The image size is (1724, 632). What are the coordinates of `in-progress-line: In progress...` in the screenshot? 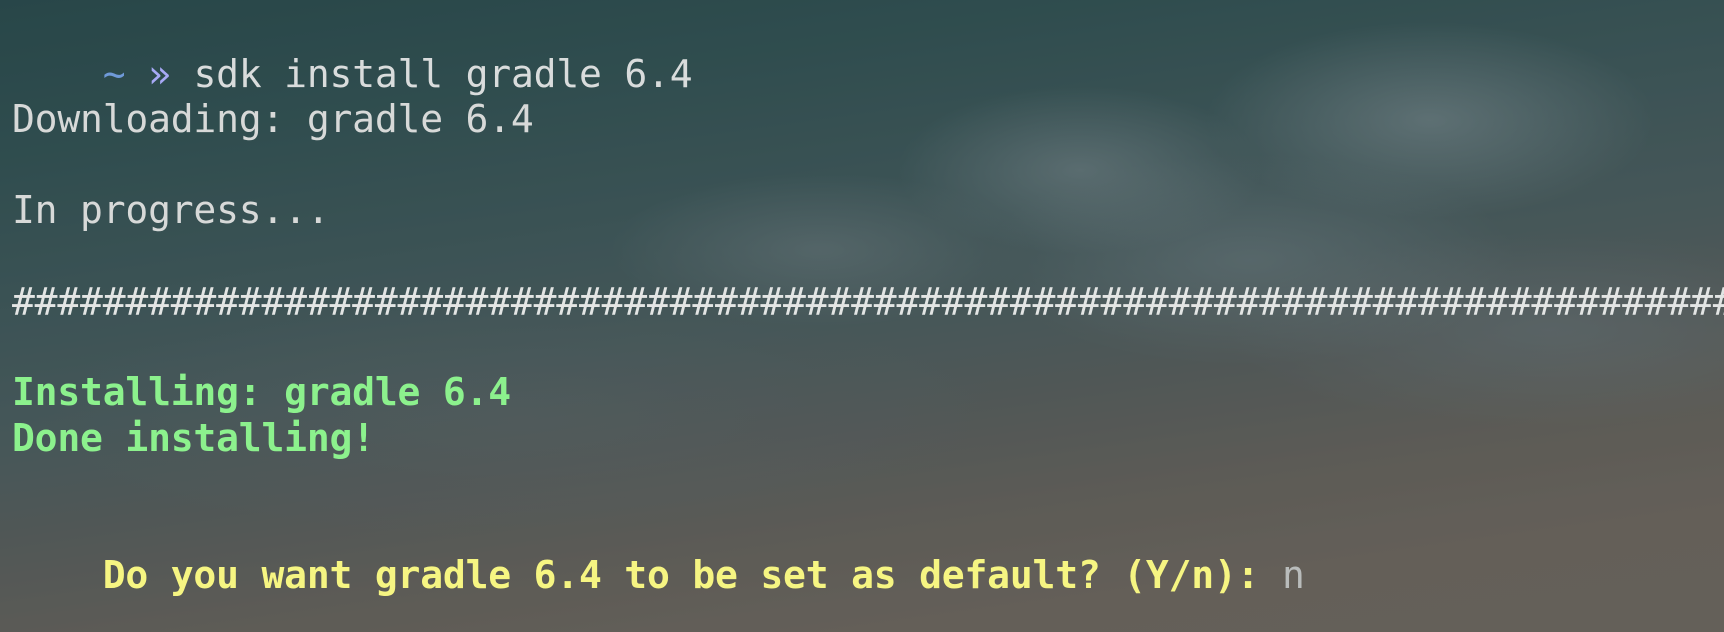 It's located at (171, 210).